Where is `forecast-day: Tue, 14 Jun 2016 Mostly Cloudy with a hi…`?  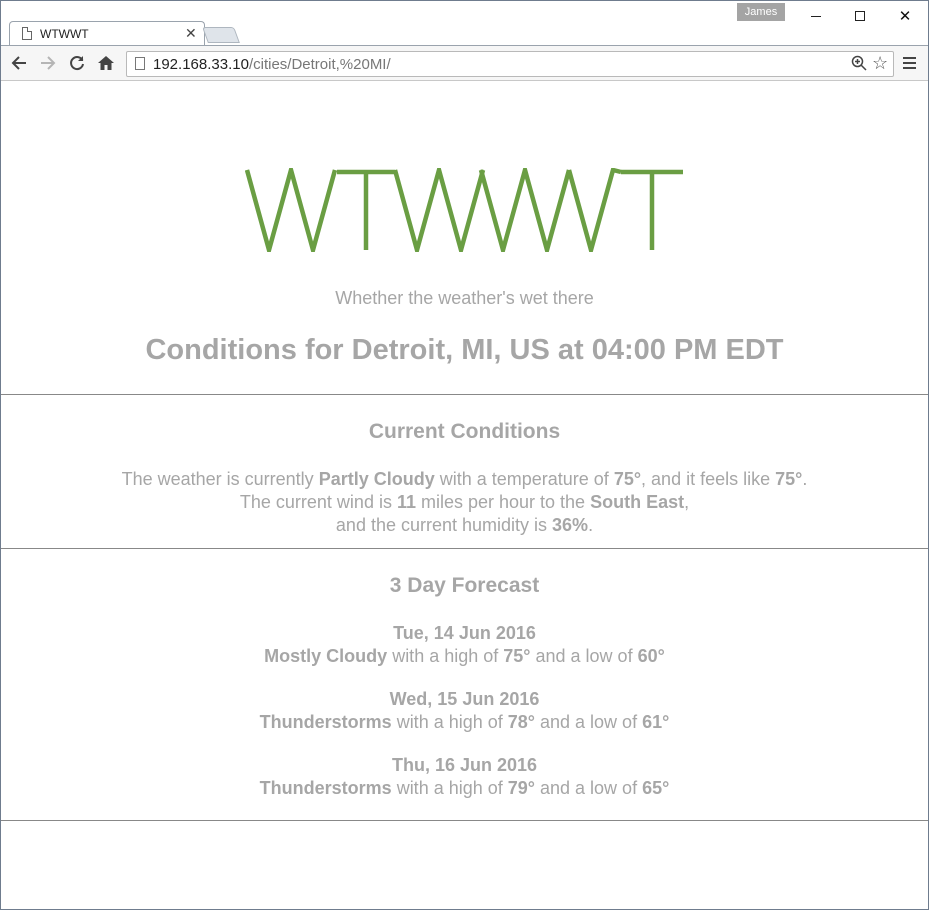
forecast-day: Tue, 14 Jun 2016 Mostly Cloudy with a hi… is located at coordinates (464, 645).